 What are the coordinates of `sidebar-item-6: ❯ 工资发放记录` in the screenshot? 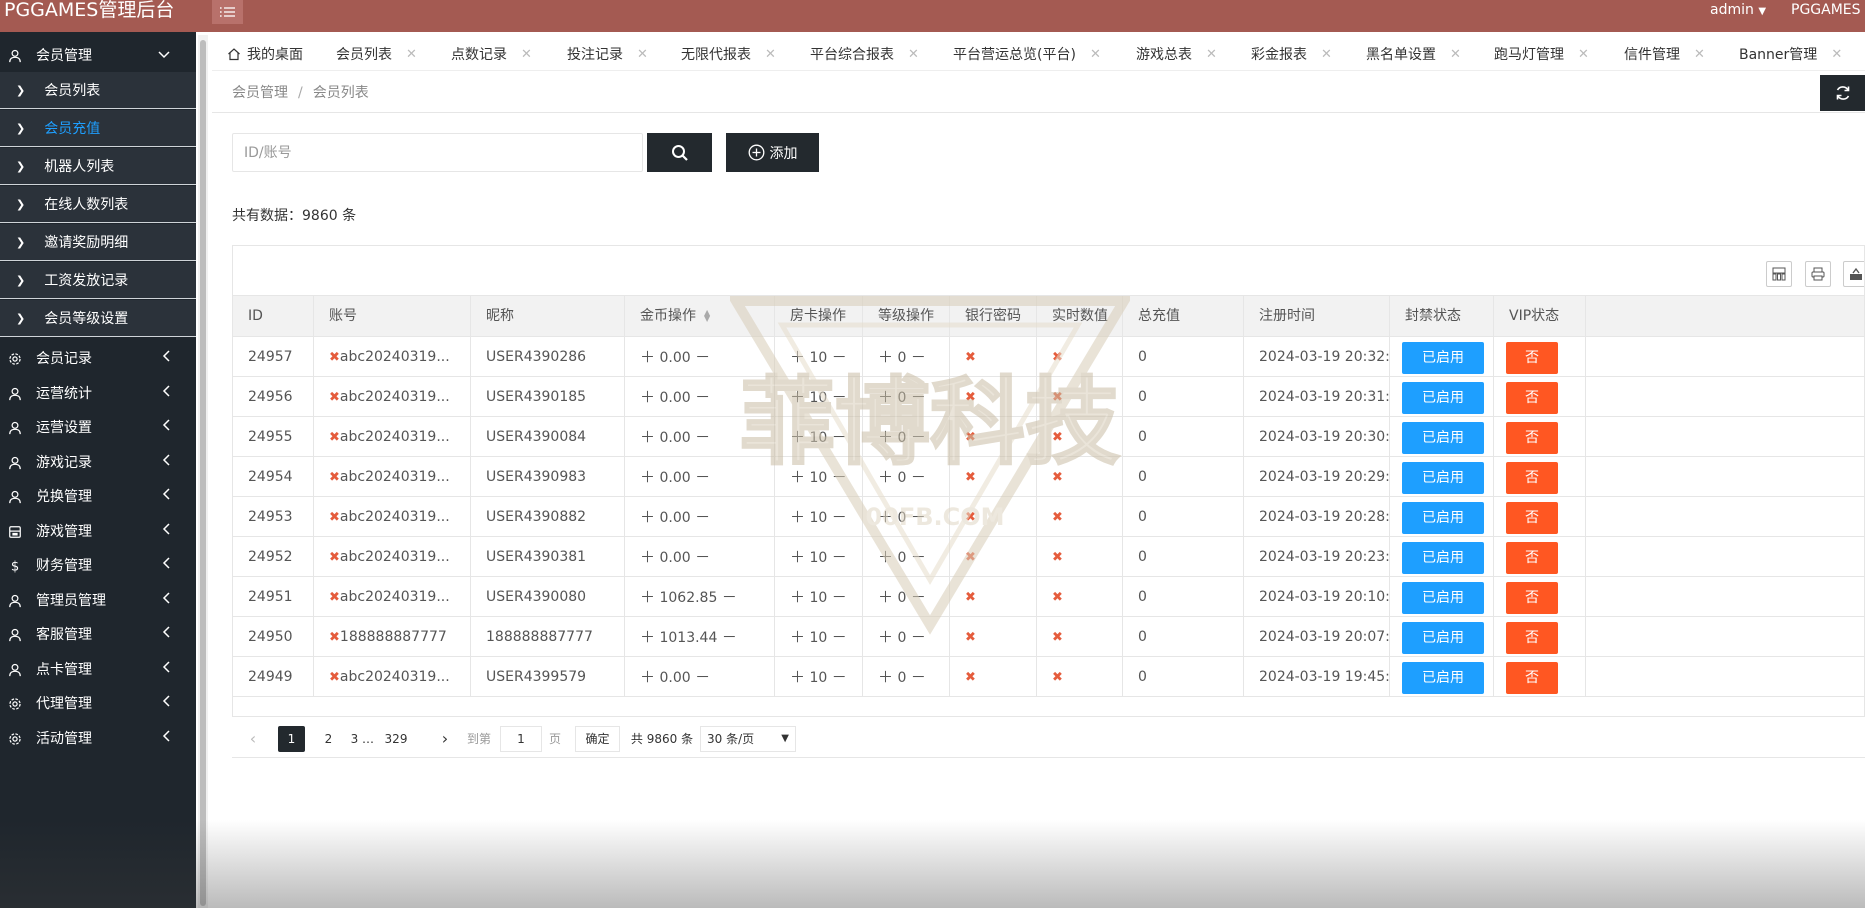 It's located at (98, 280).